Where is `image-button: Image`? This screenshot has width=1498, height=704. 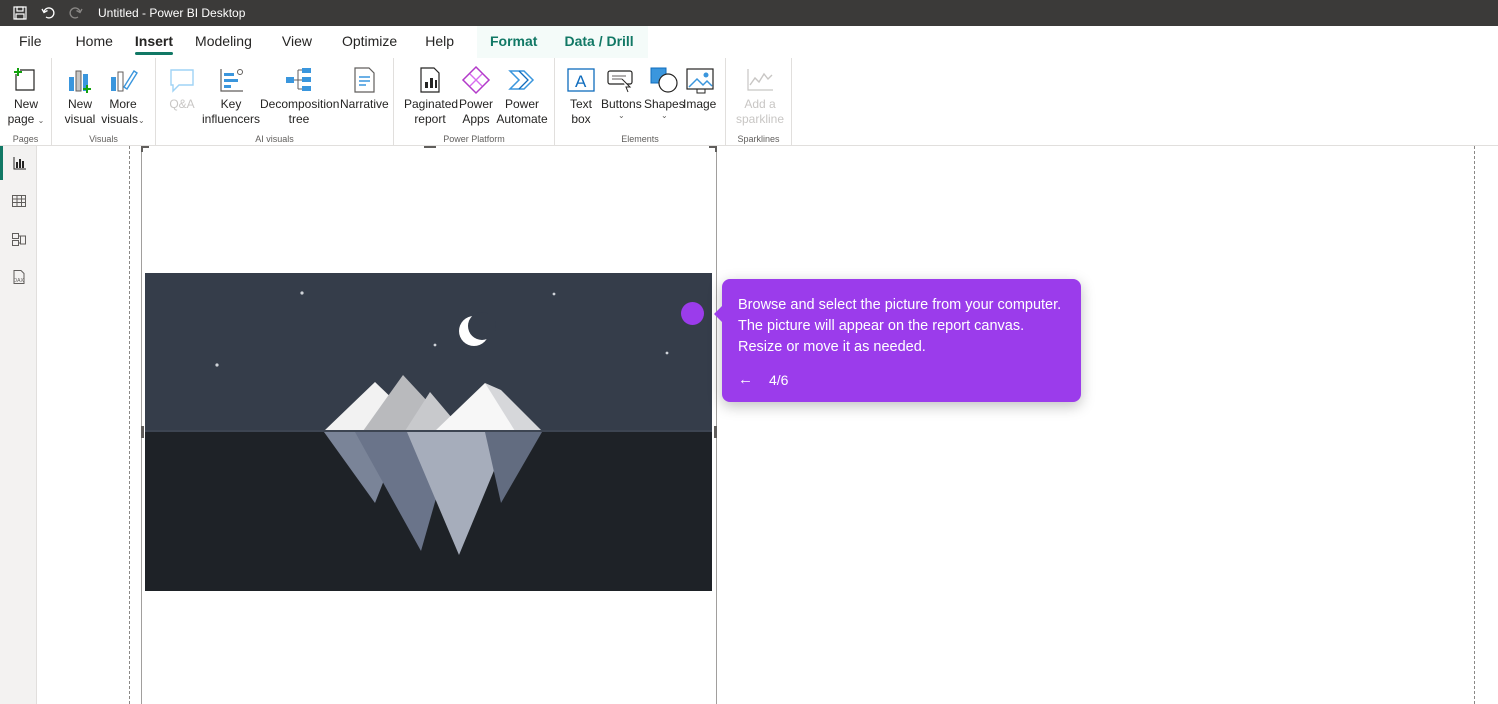
image-button: Image is located at coordinates (699, 88).